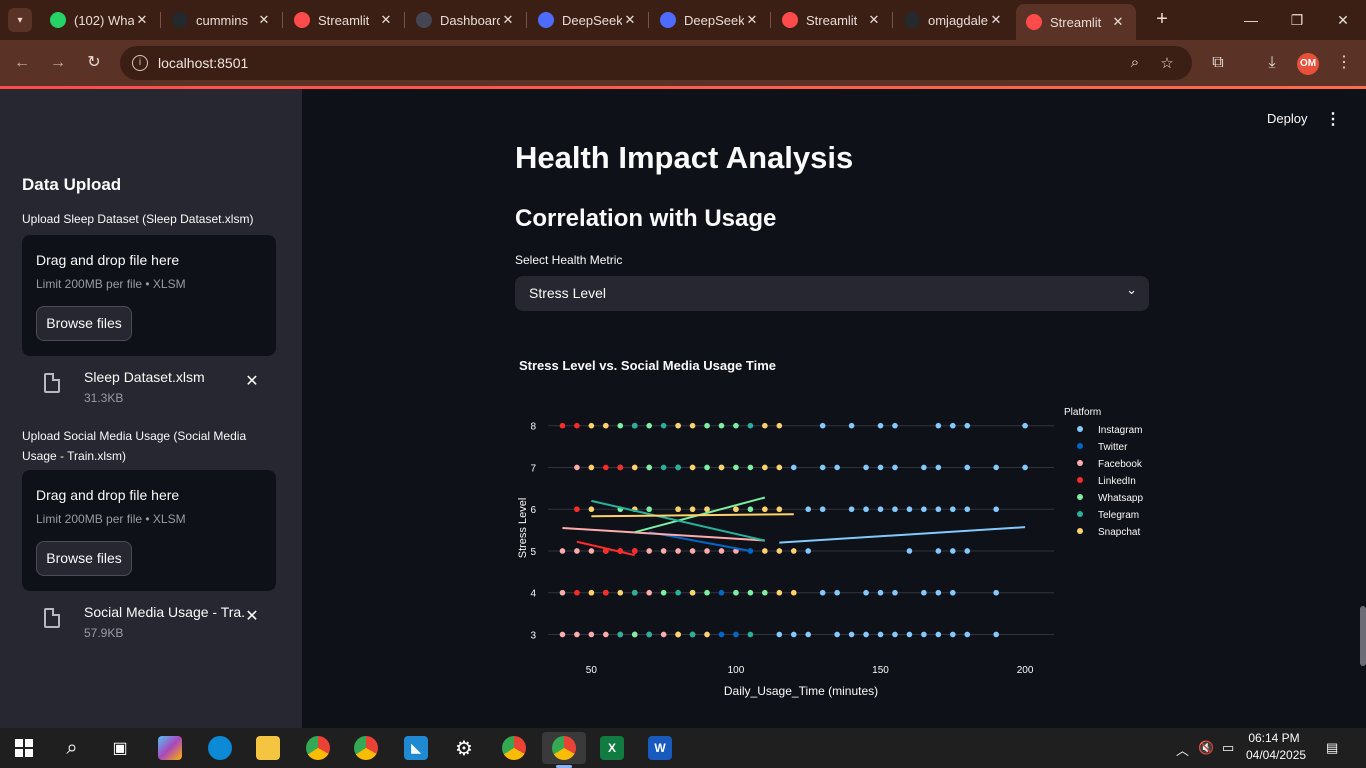 Image resolution: width=1366 pixels, height=768 pixels. I want to click on page-title: Health Impact Analysis, so click(684, 157).